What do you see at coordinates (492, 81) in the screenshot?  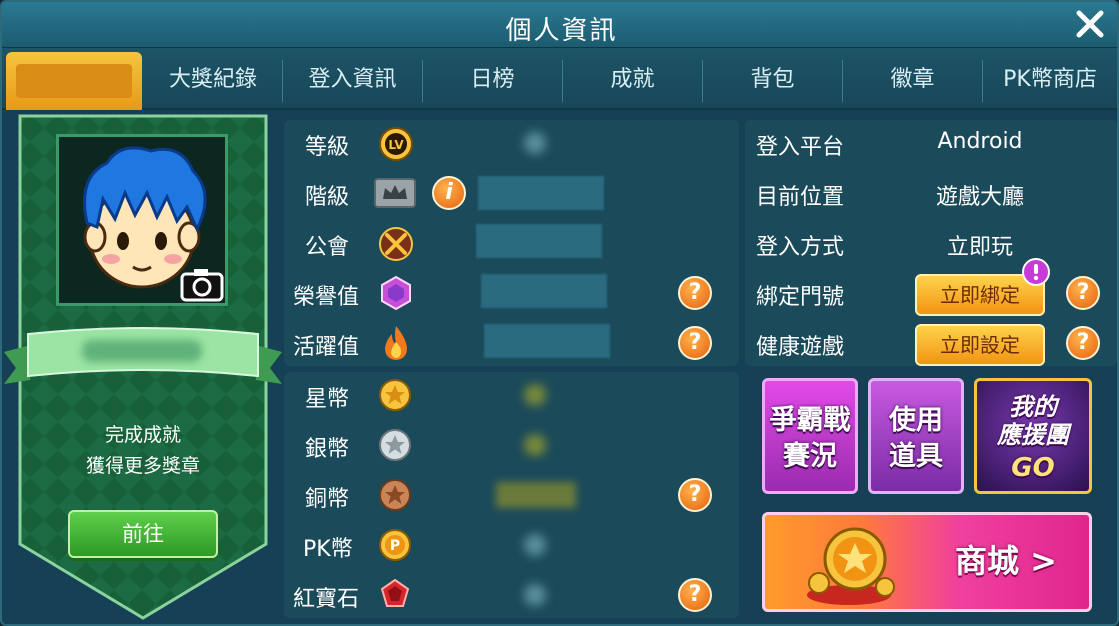 I see `tab-daily-rank: 日榜` at bounding box center [492, 81].